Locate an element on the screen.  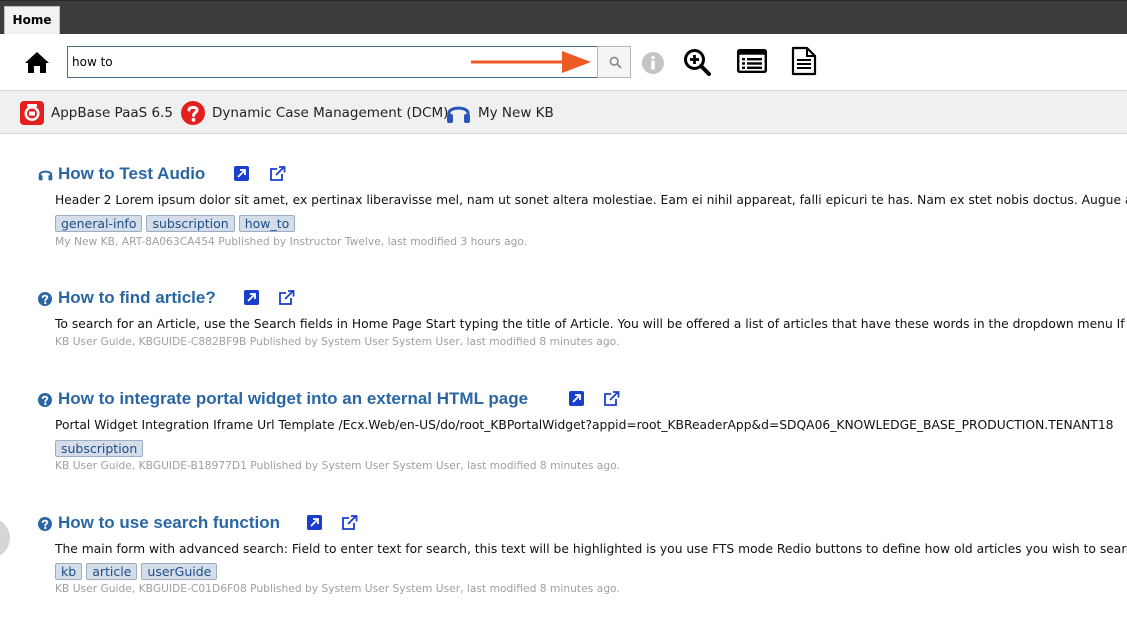
result-tags: subscription is located at coordinates (99, 449).